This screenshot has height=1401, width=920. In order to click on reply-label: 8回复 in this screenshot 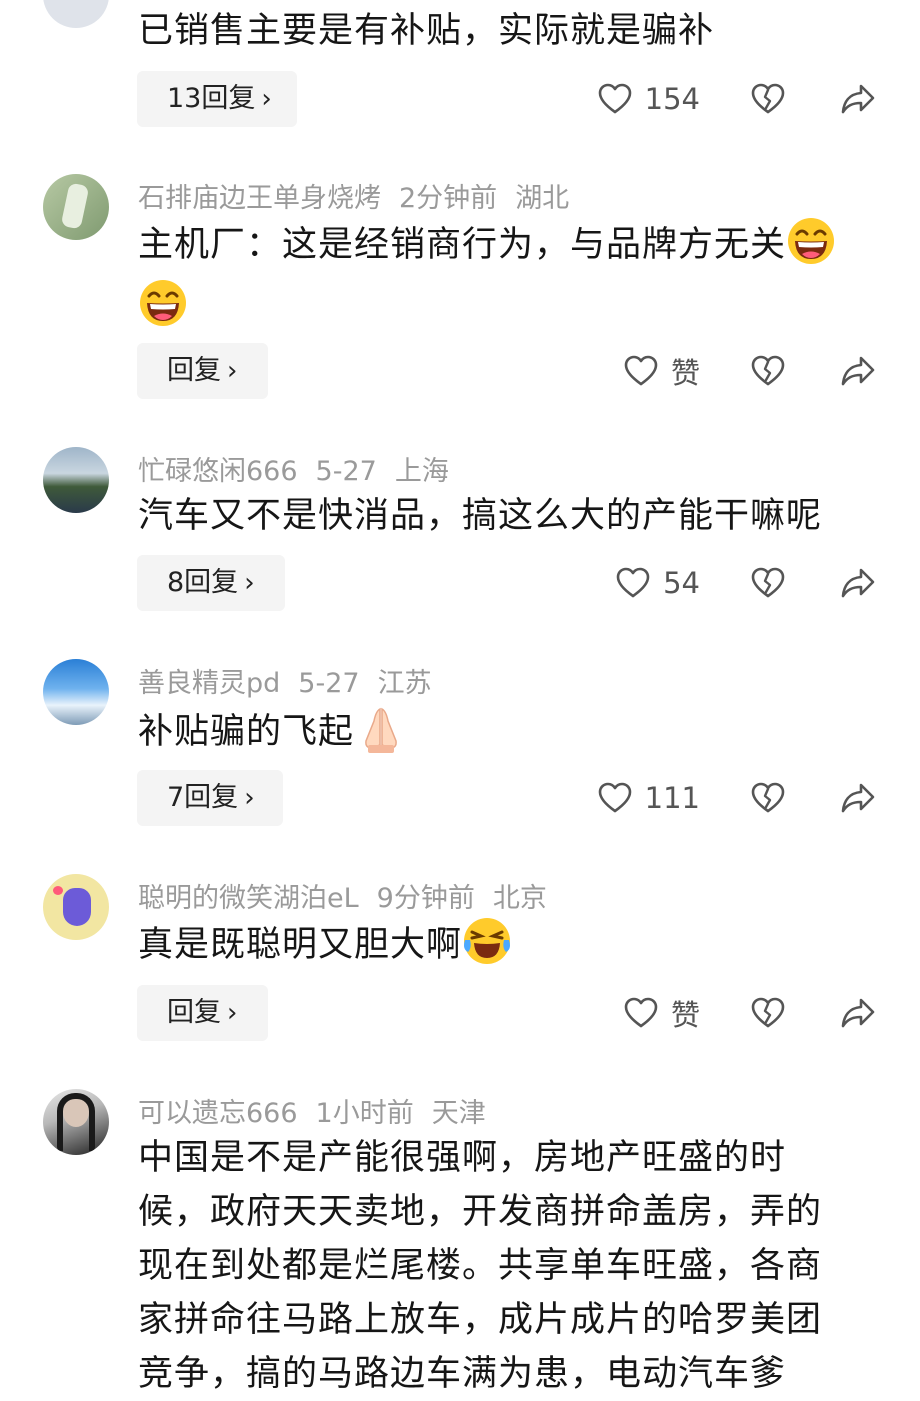, I will do `click(203, 582)`.